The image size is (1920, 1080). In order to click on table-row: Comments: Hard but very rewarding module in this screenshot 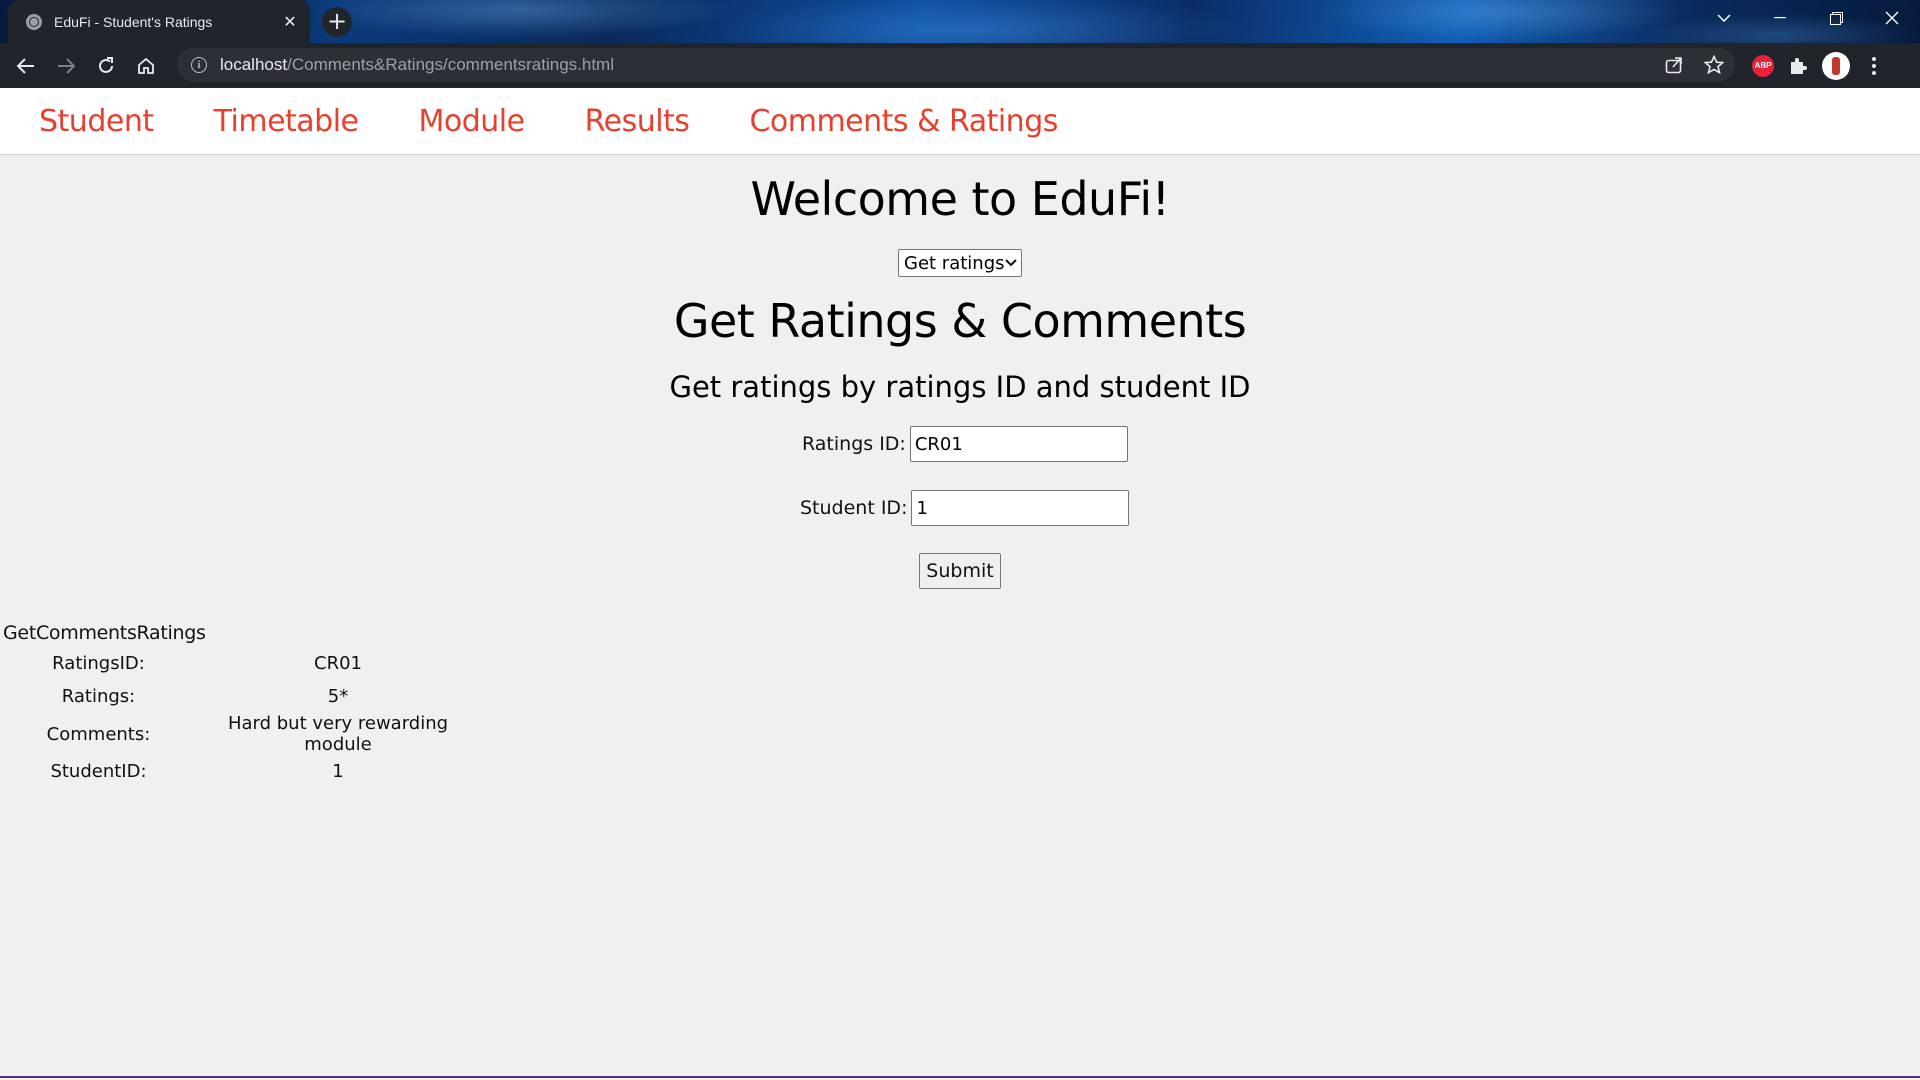, I will do `click(239, 734)`.